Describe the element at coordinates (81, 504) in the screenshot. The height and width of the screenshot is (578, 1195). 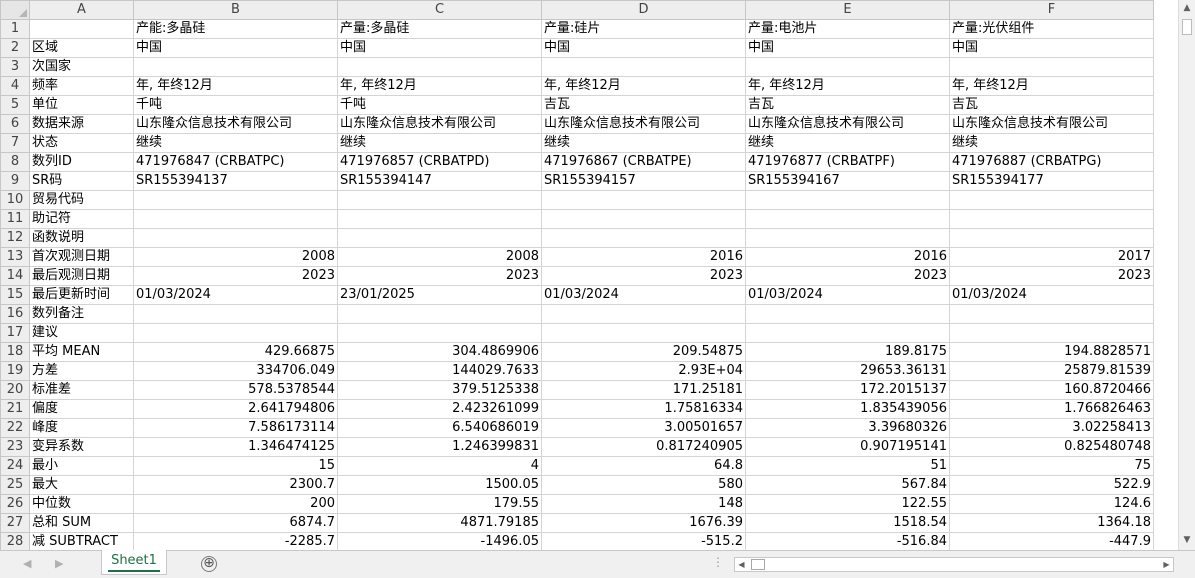
I see `cell-a-label: 中位数` at that location.